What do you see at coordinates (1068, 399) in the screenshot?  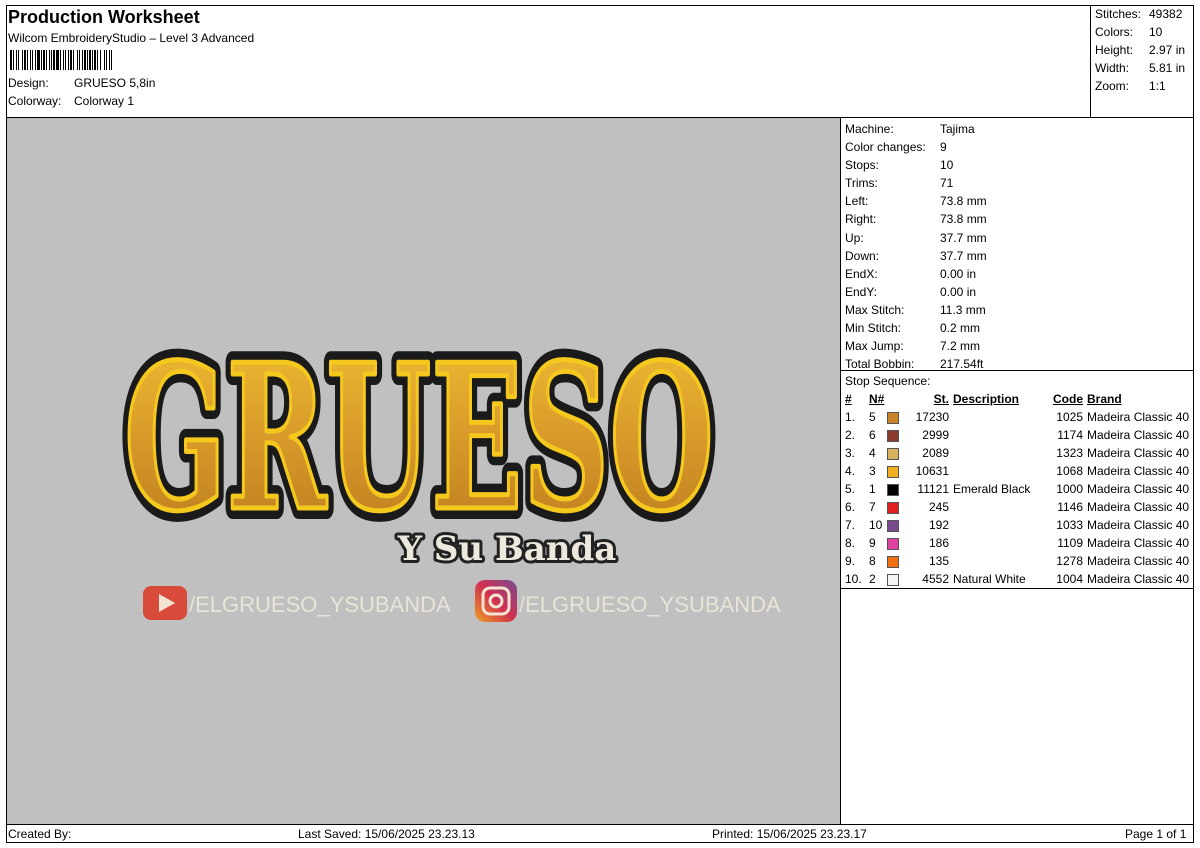 I see `col-code: Code` at bounding box center [1068, 399].